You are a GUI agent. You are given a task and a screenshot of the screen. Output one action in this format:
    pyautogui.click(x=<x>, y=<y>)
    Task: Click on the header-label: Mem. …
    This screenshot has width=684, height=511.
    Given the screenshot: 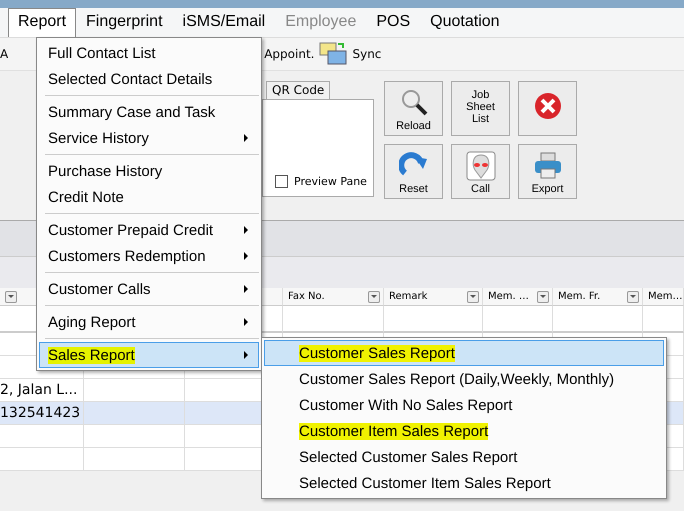 What is the action you would take?
    pyautogui.click(x=508, y=296)
    